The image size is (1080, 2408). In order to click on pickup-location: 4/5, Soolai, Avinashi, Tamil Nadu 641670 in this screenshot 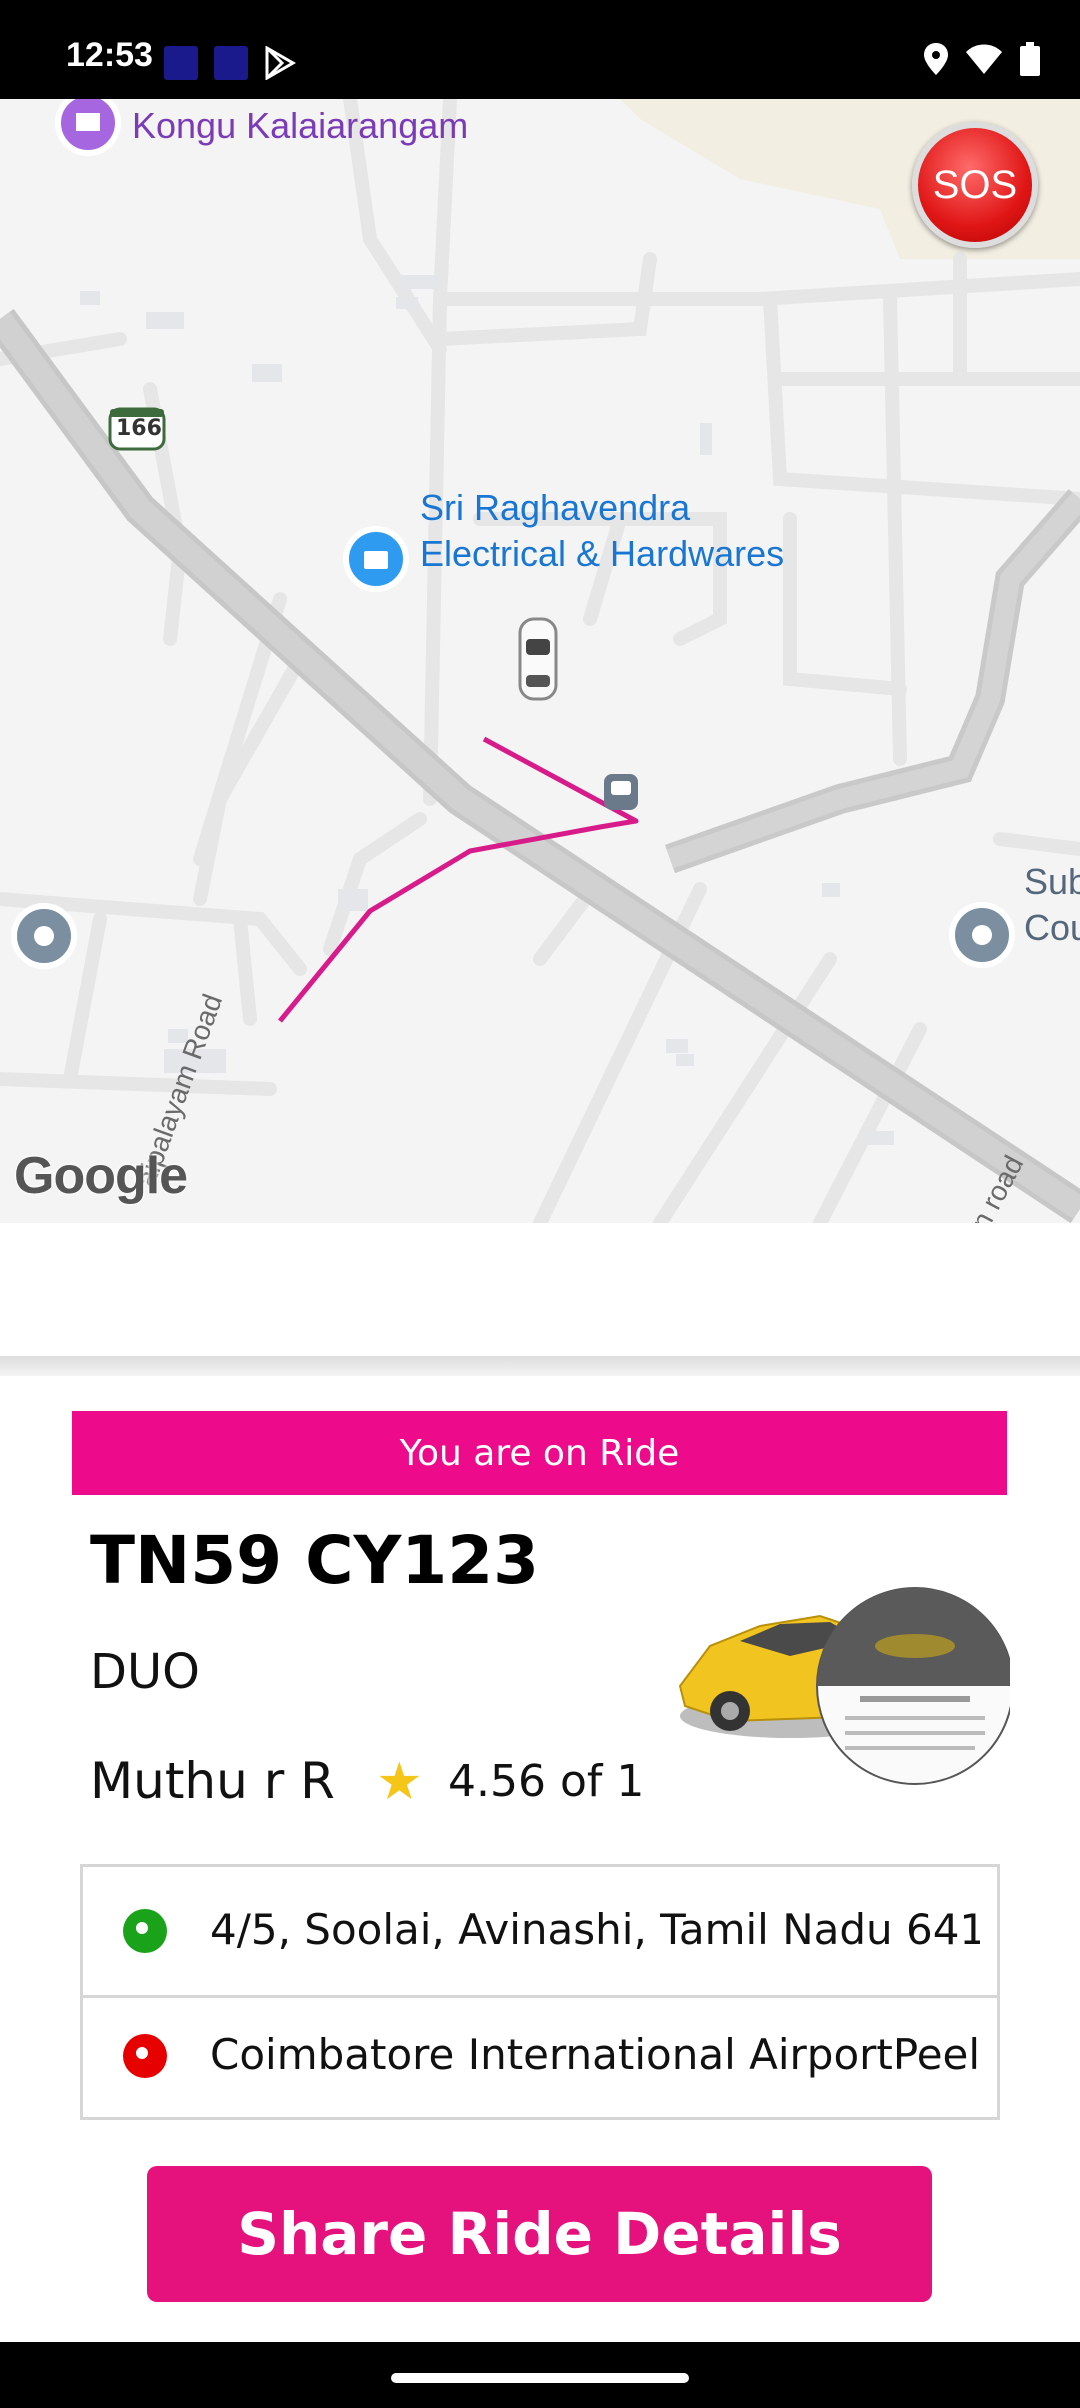, I will do `click(540, 1929)`.